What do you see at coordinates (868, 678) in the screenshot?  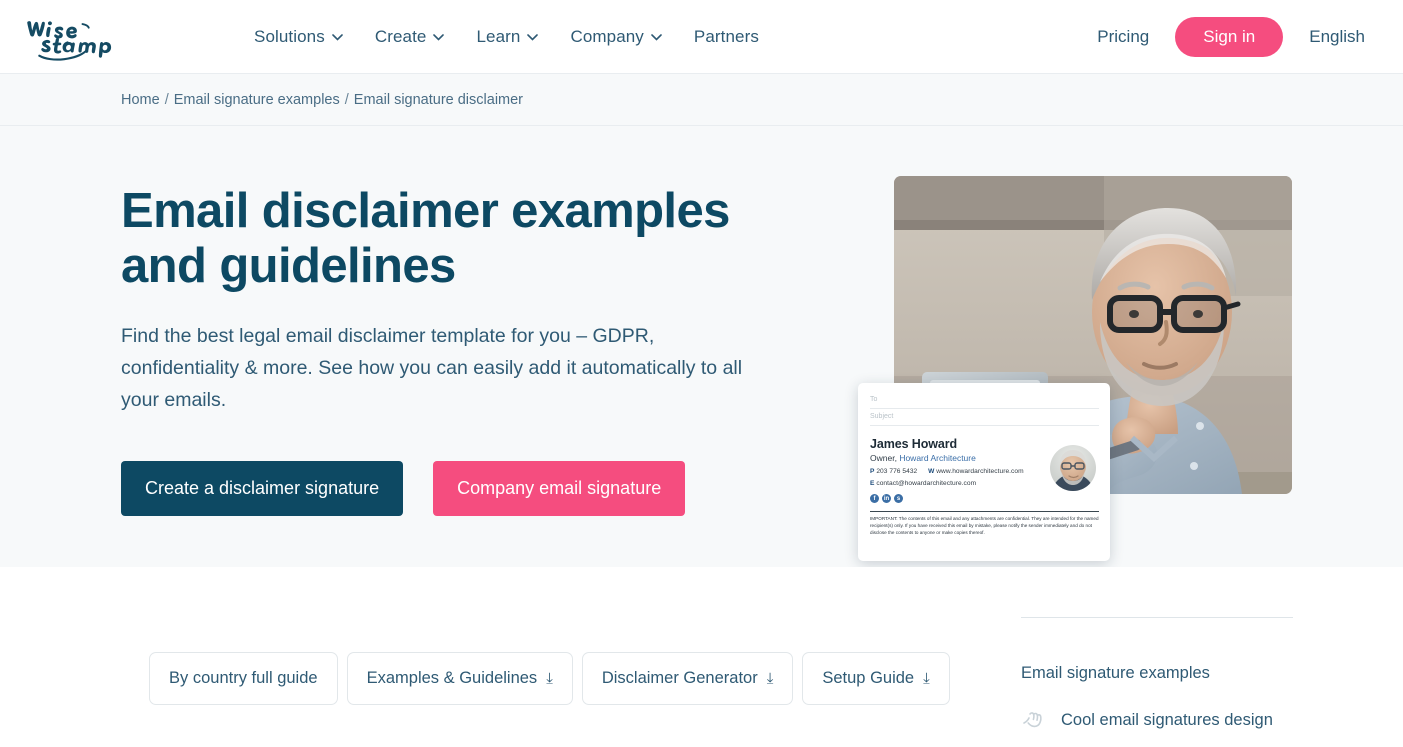 I see `tab-label: Setup Guide` at bounding box center [868, 678].